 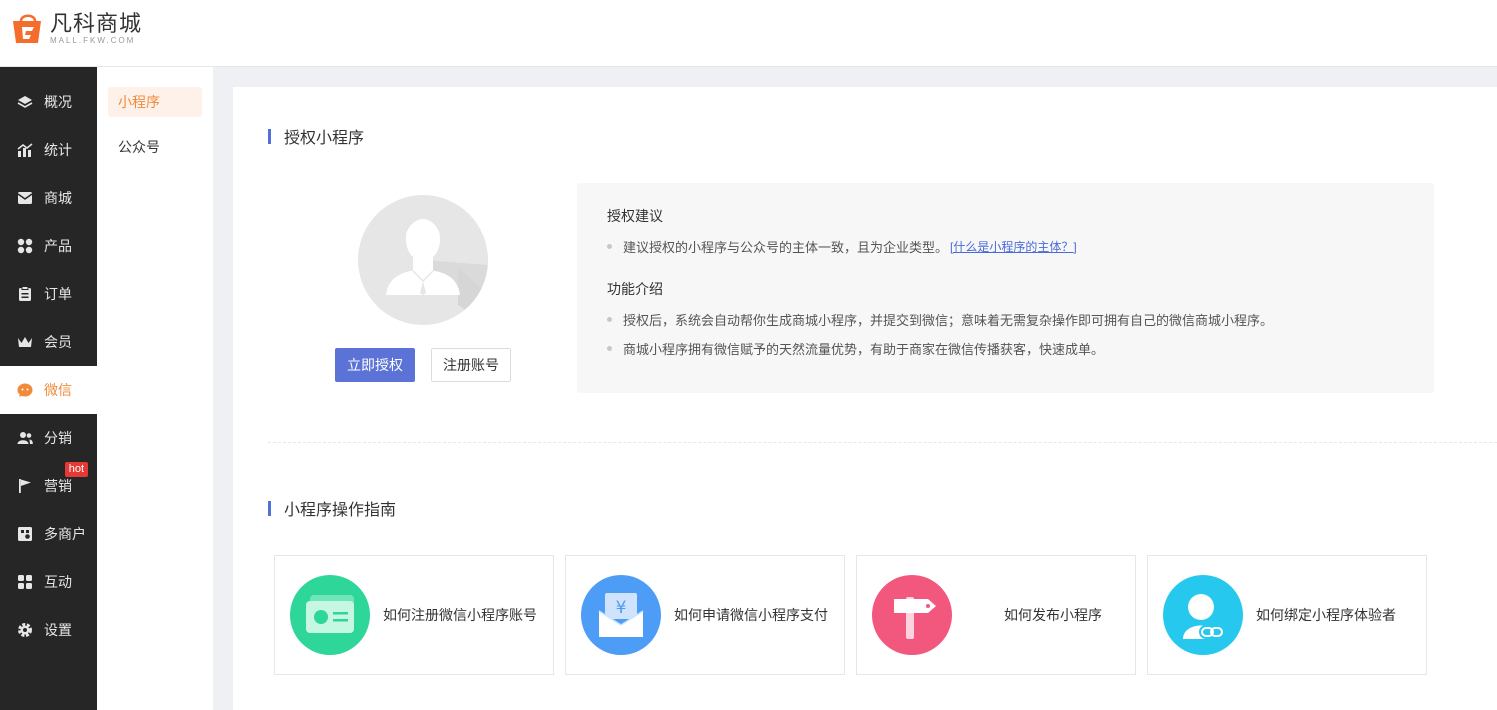 I want to click on authorize-button: 立即授权, so click(x=375, y=365).